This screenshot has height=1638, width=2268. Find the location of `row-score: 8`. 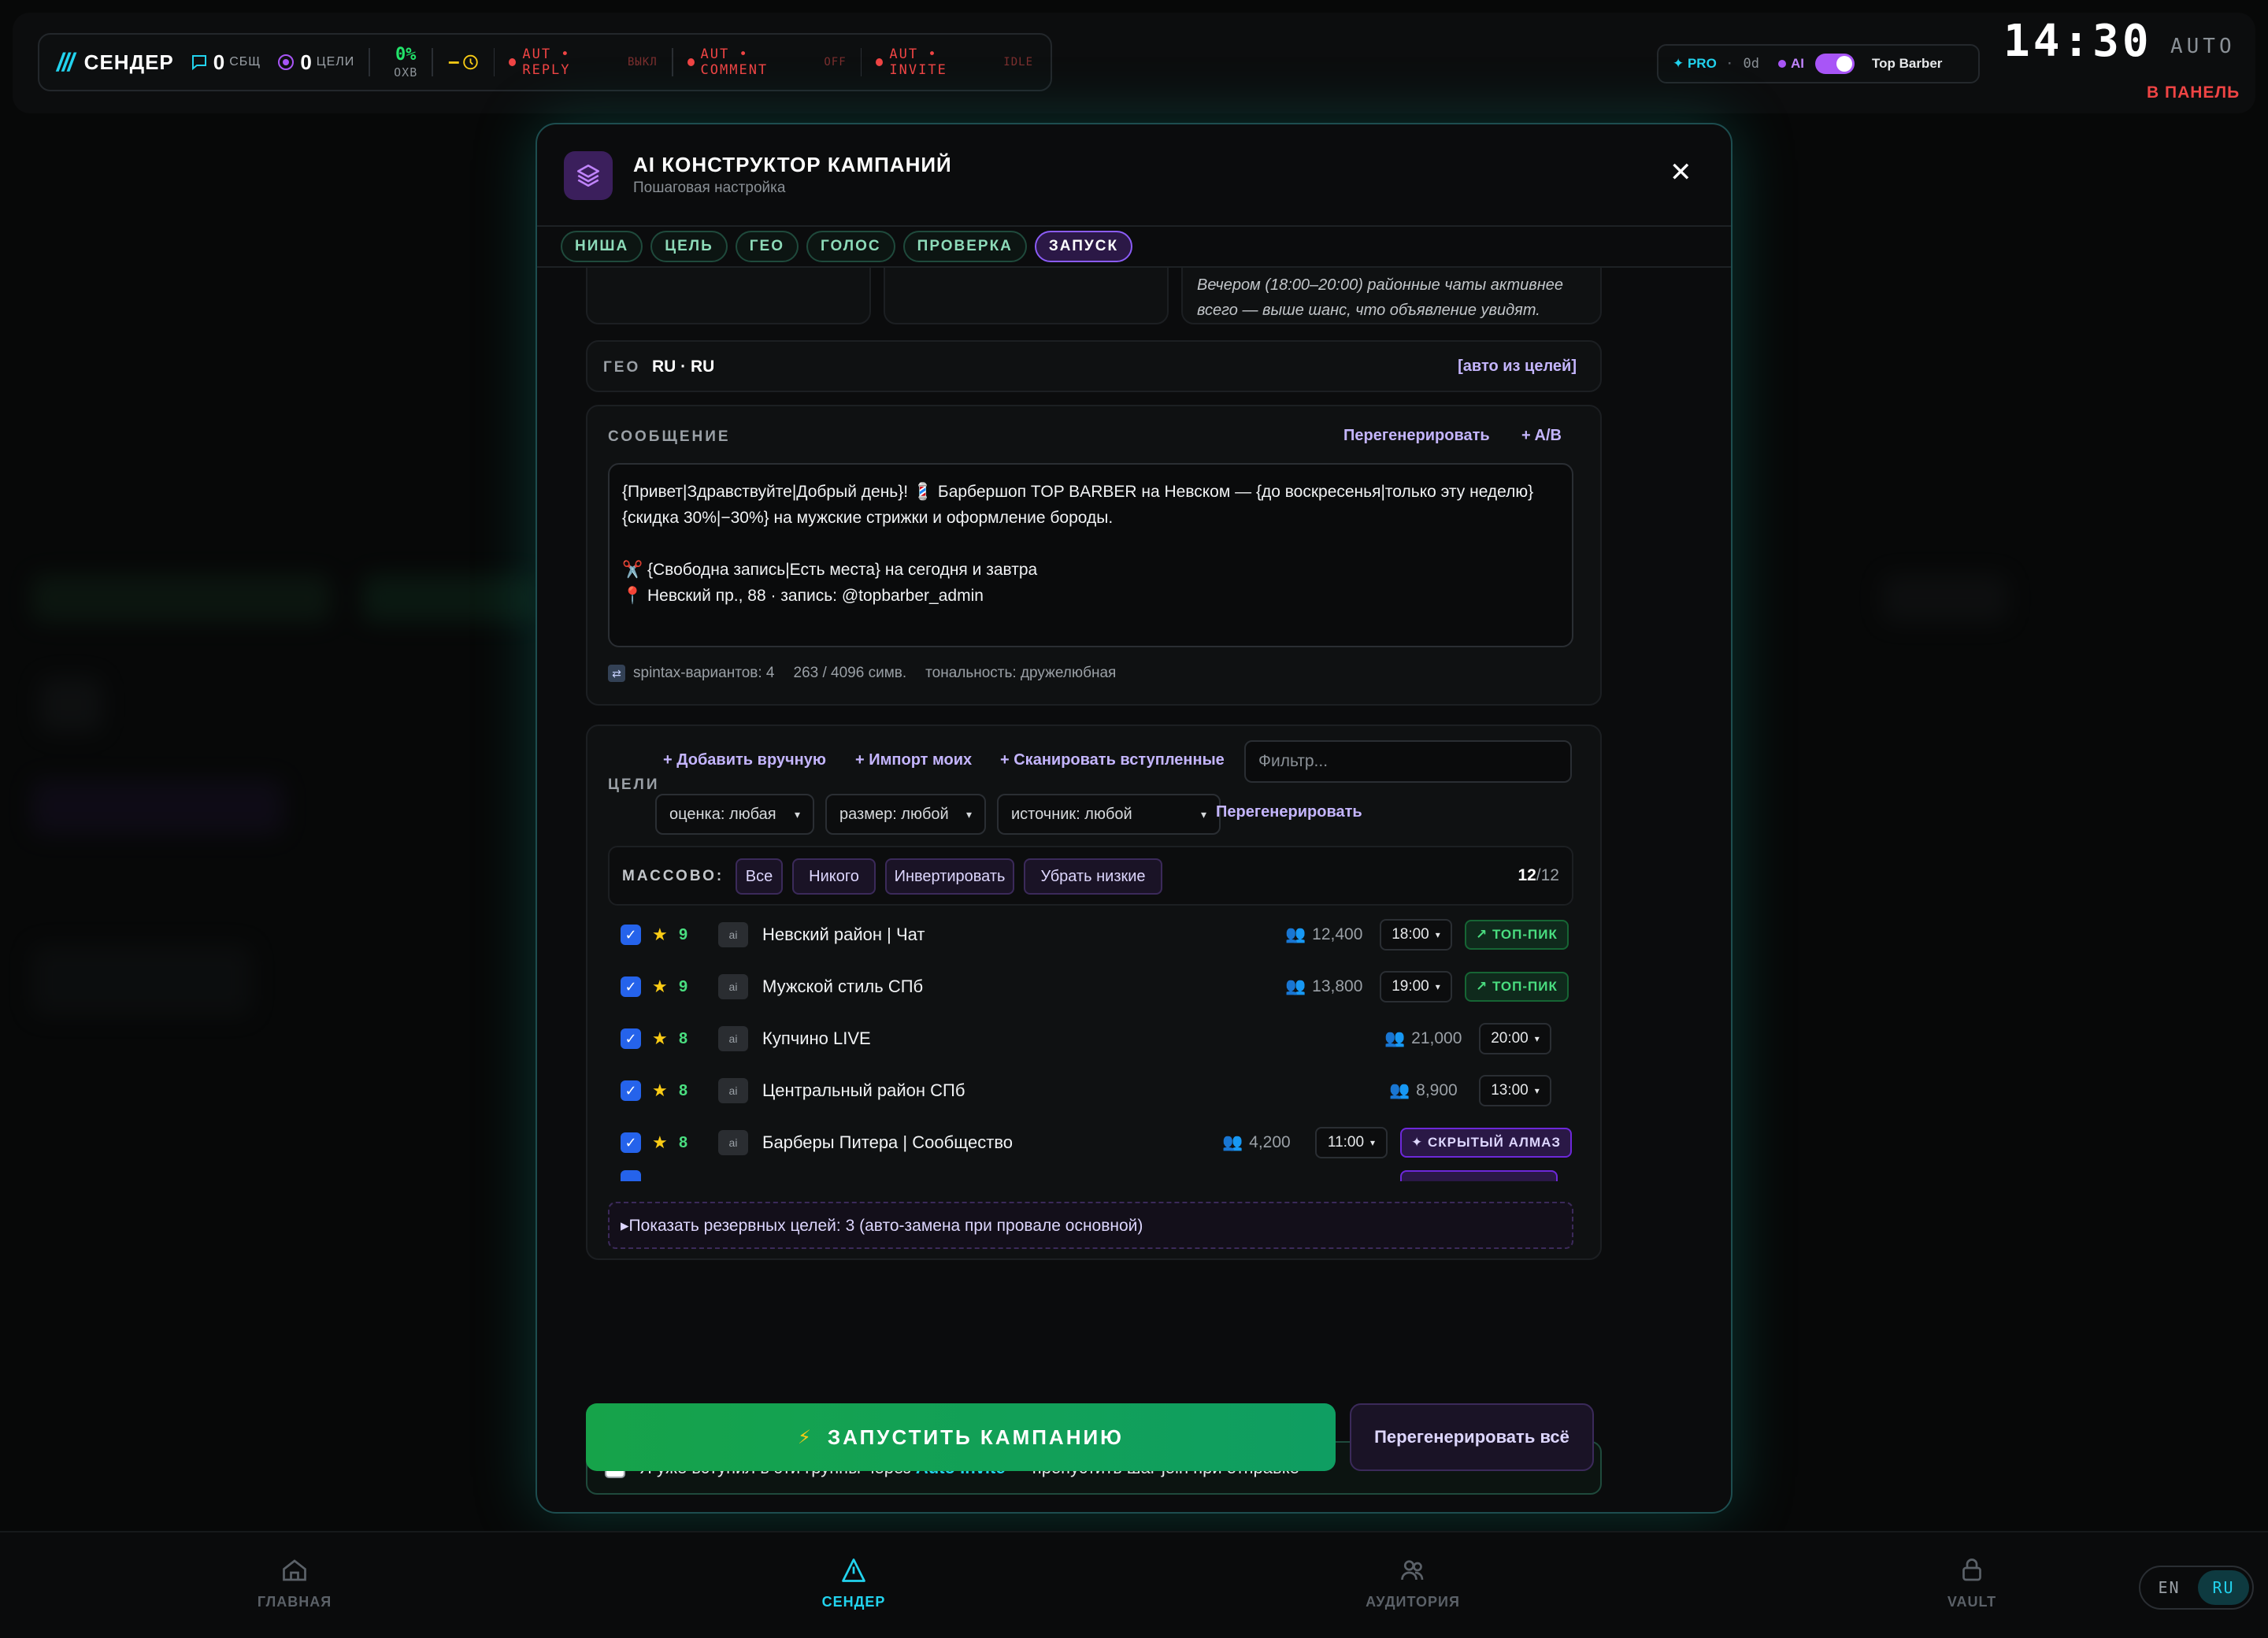

row-score: 8 is located at coordinates (683, 1090).